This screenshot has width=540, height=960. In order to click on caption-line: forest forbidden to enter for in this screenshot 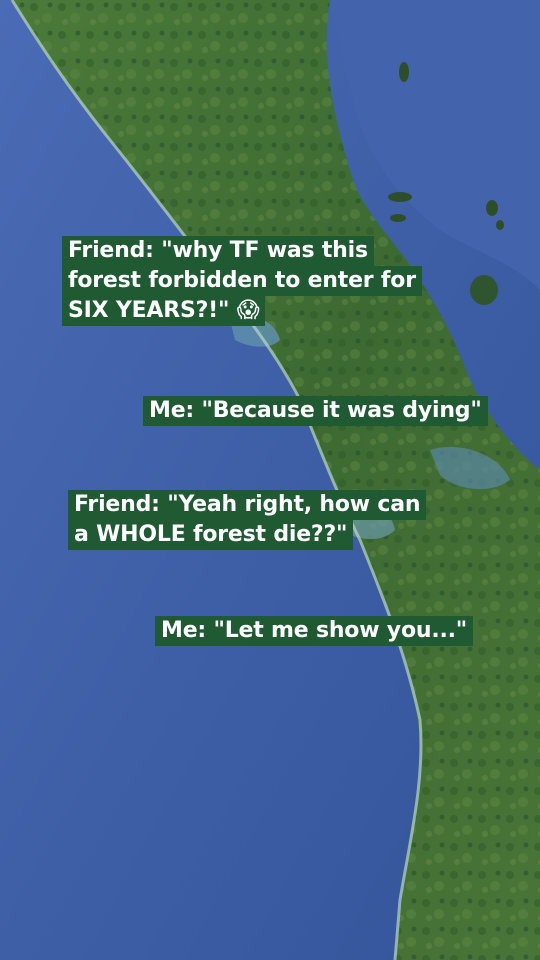, I will do `click(242, 281)`.